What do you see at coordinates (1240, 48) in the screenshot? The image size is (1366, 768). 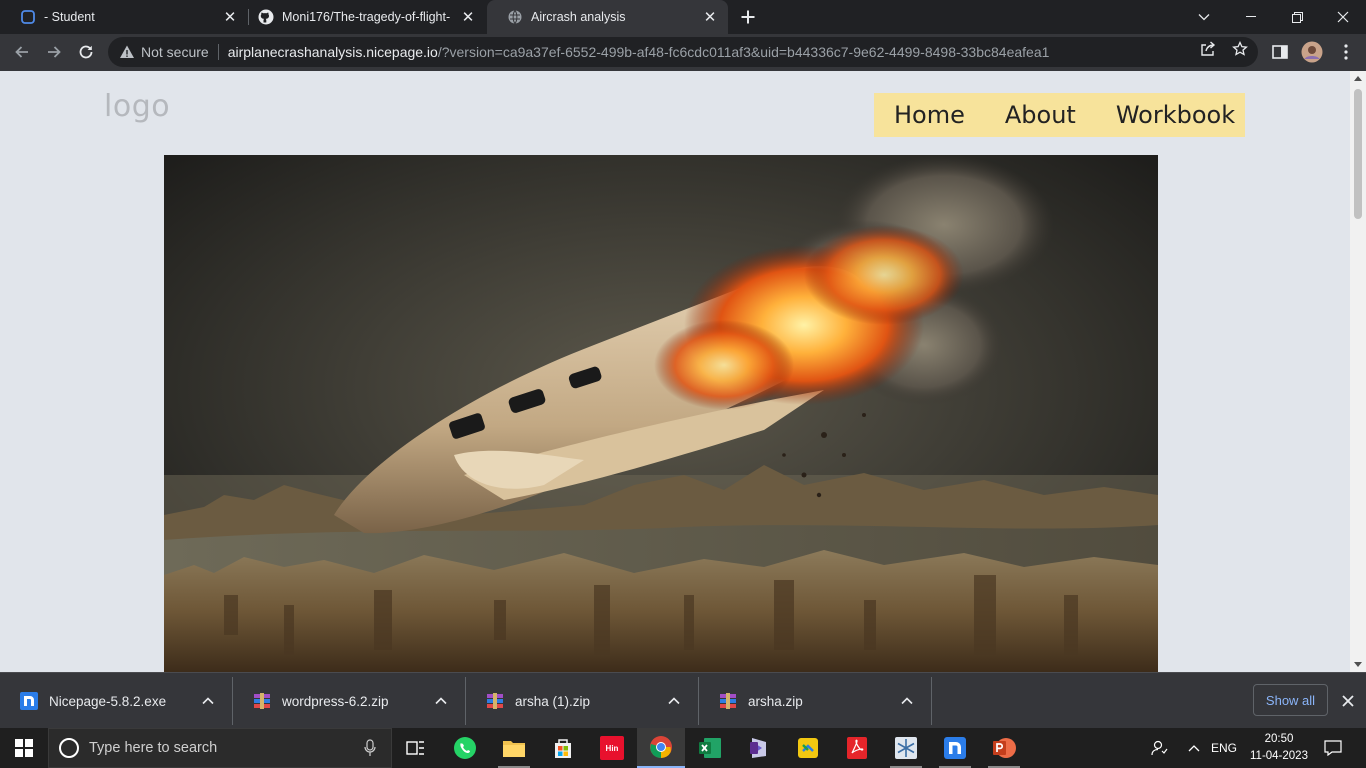 I see `bookmark-star-icon` at bounding box center [1240, 48].